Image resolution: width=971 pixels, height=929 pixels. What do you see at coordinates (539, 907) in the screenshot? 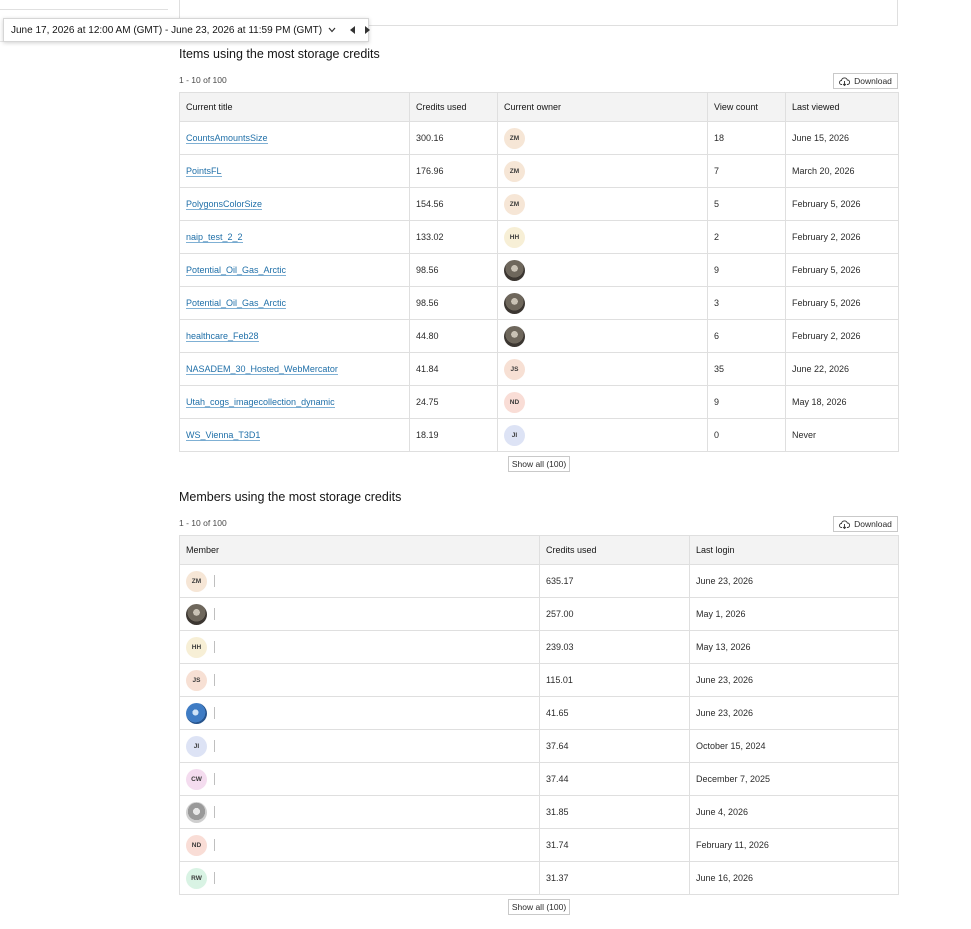
I see `members-show-all-button: Show all (100)` at bounding box center [539, 907].